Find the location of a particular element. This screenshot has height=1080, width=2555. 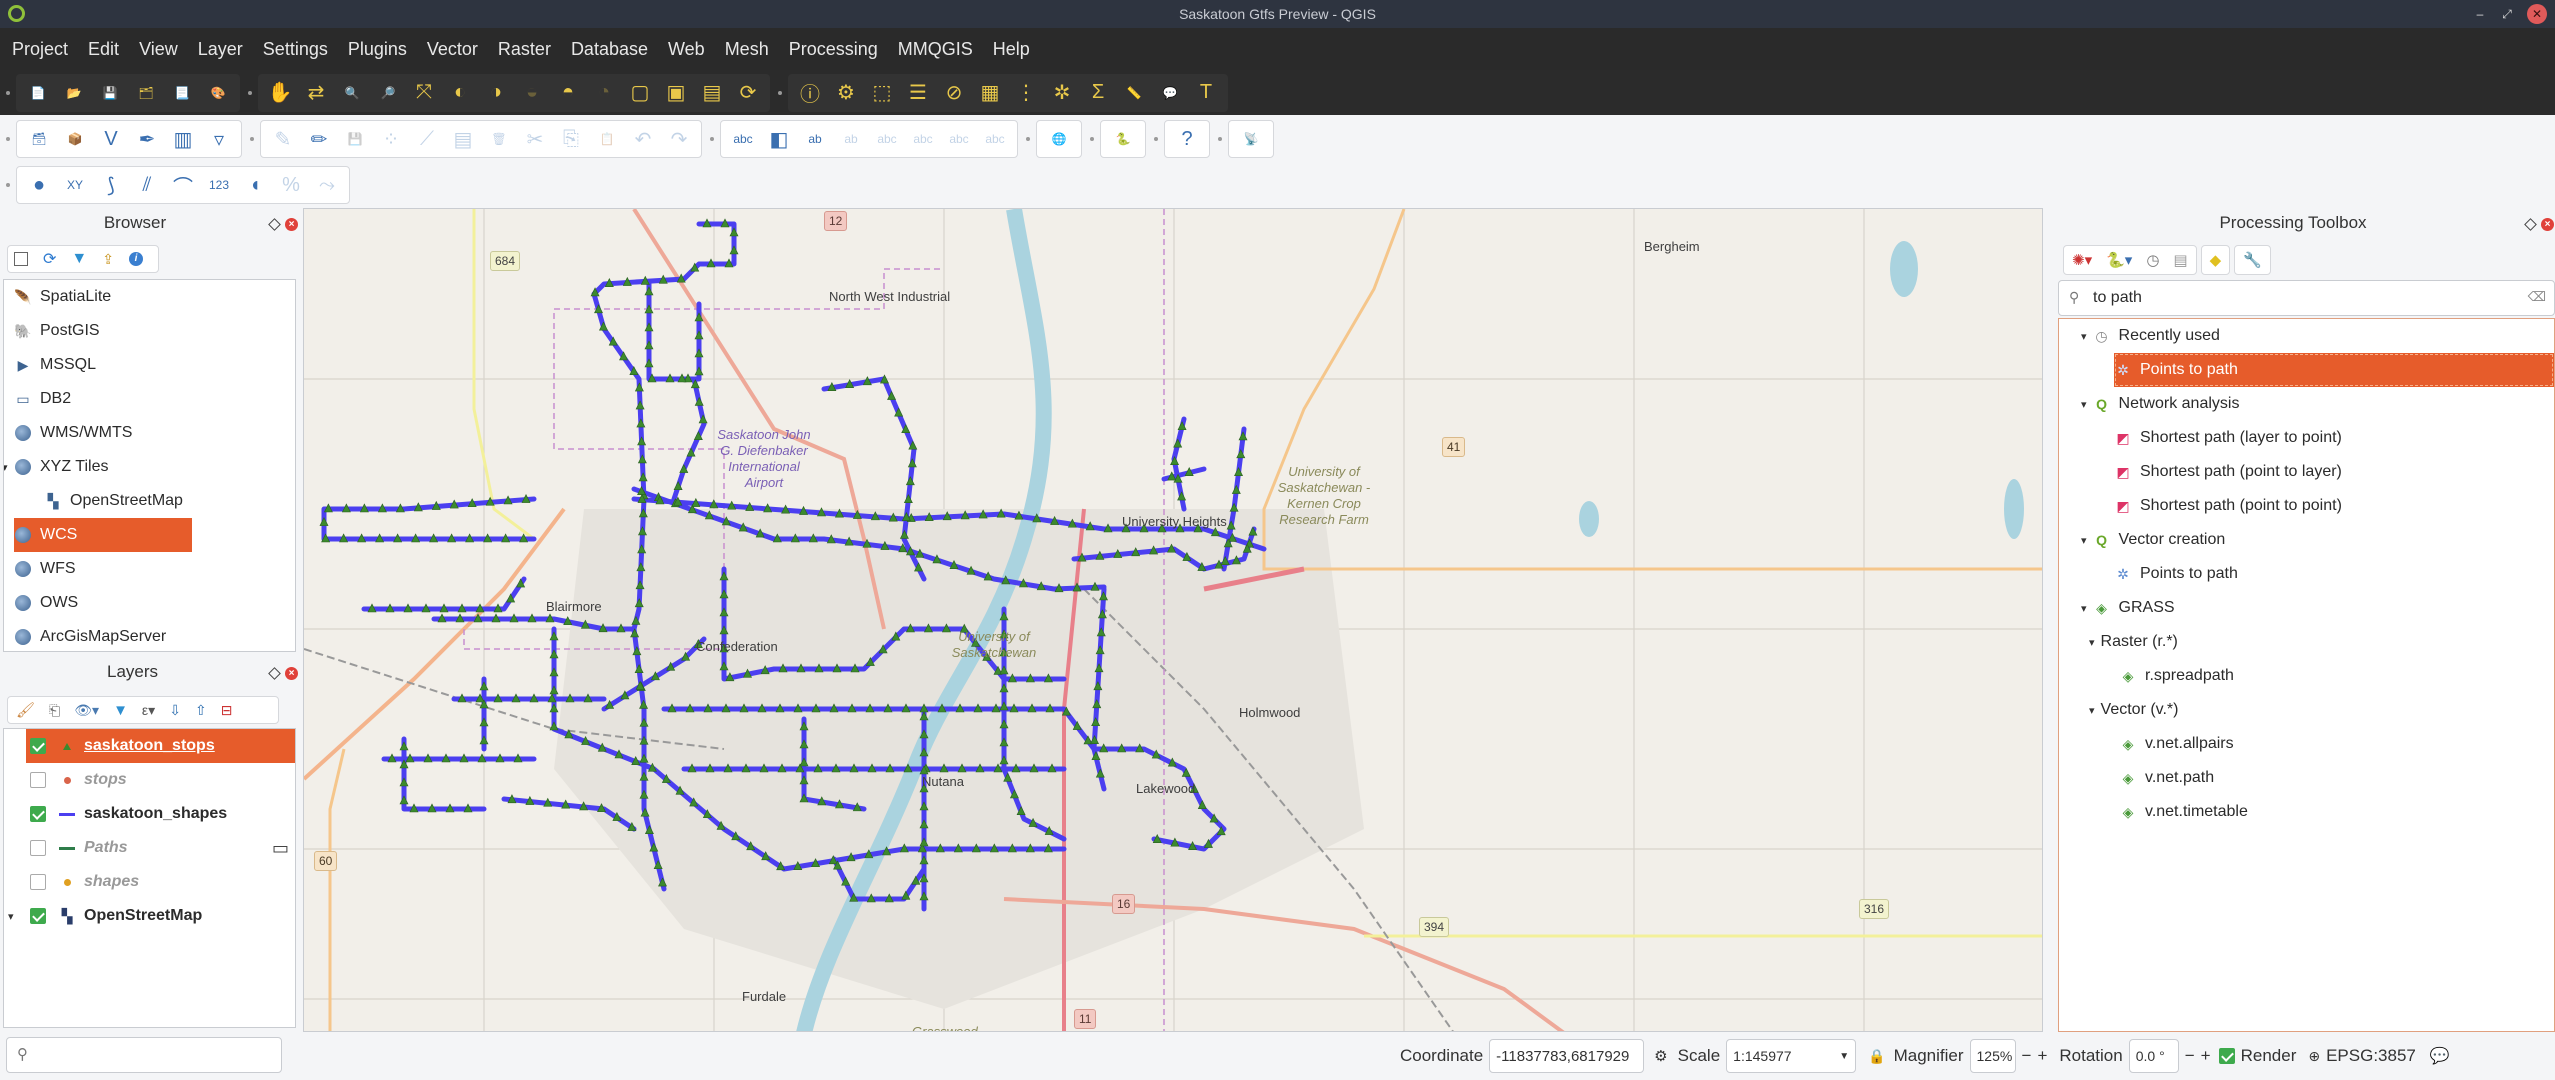

toolbox-item: ◈ v.net.allpairs is located at coordinates (2176, 744).